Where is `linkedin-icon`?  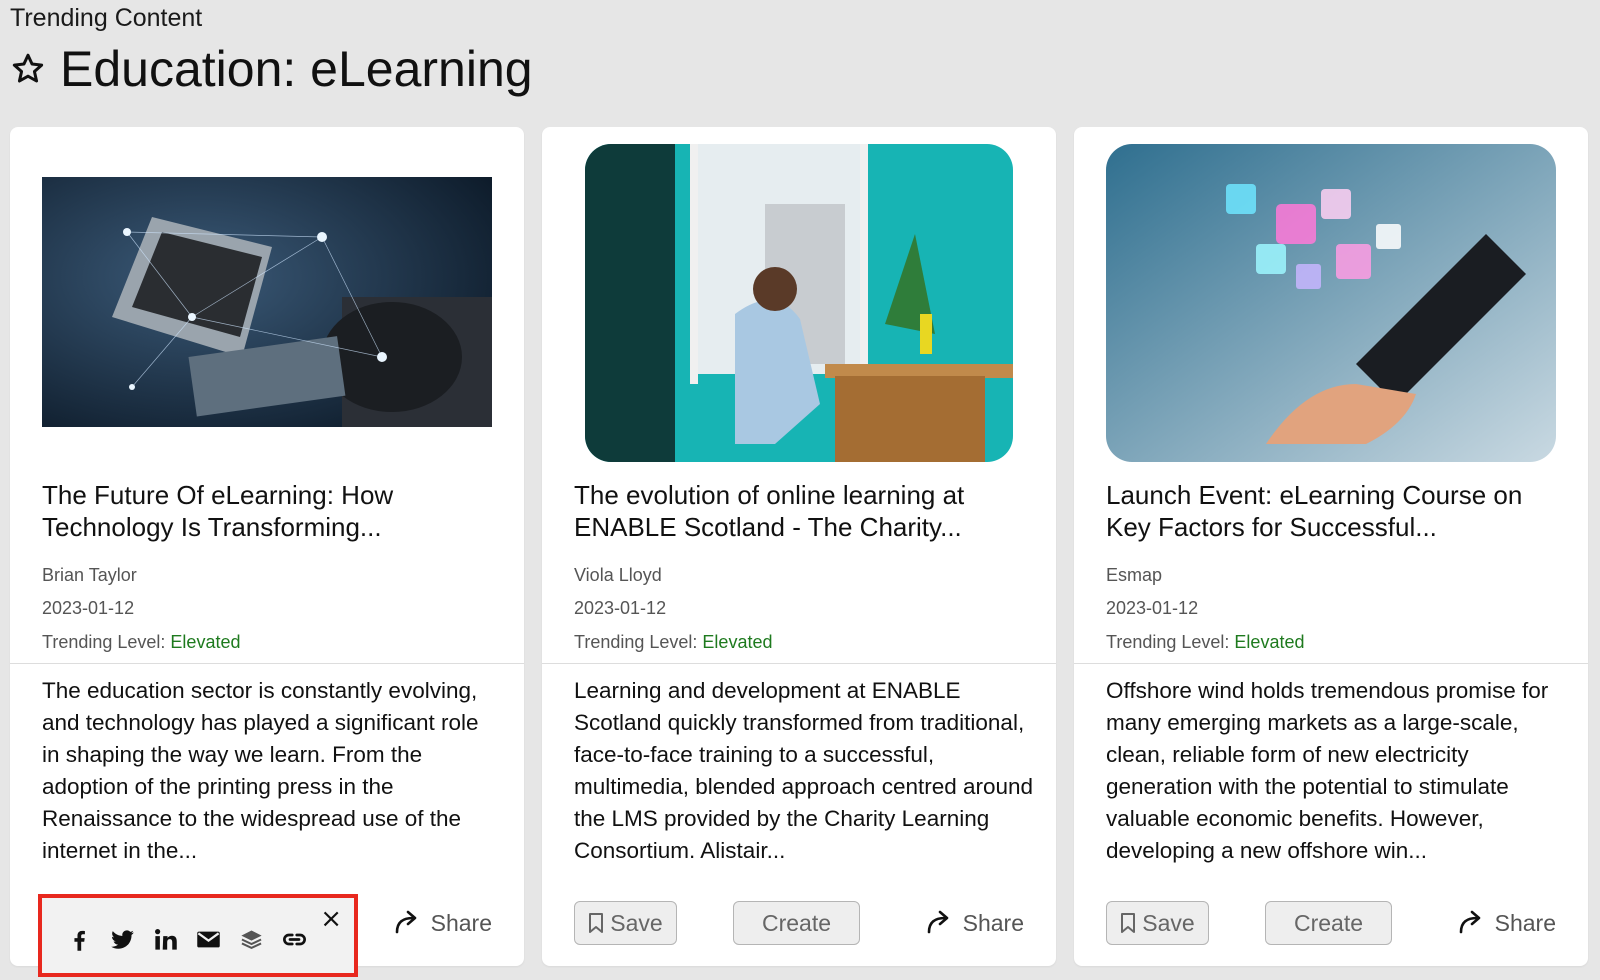
linkedin-icon is located at coordinates (165, 939).